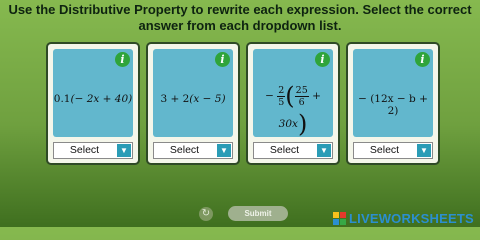  I want to click on answer-dropdown-1: Select ▼, so click(93, 150).